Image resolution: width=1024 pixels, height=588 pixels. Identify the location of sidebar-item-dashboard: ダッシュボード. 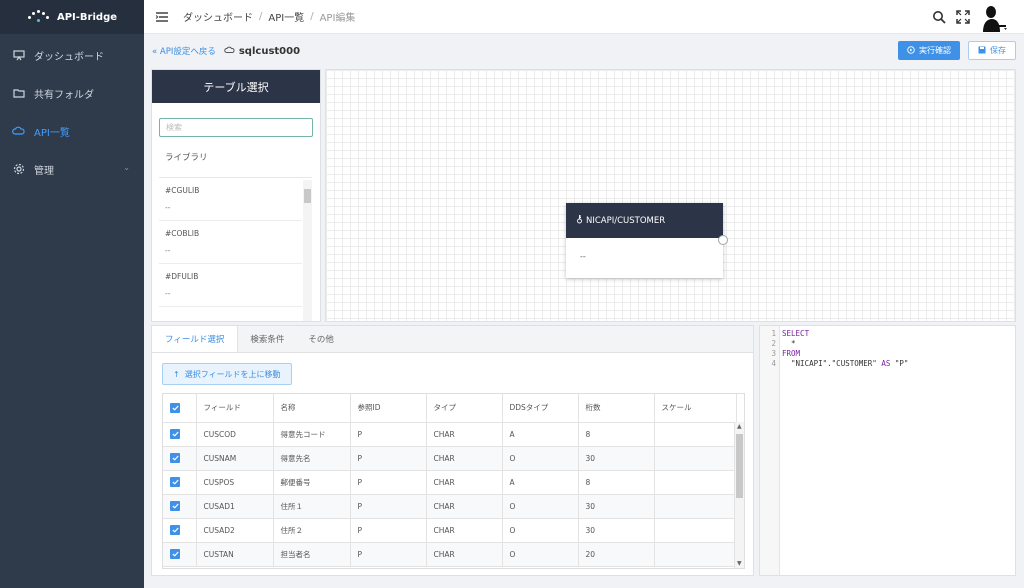
(72, 55).